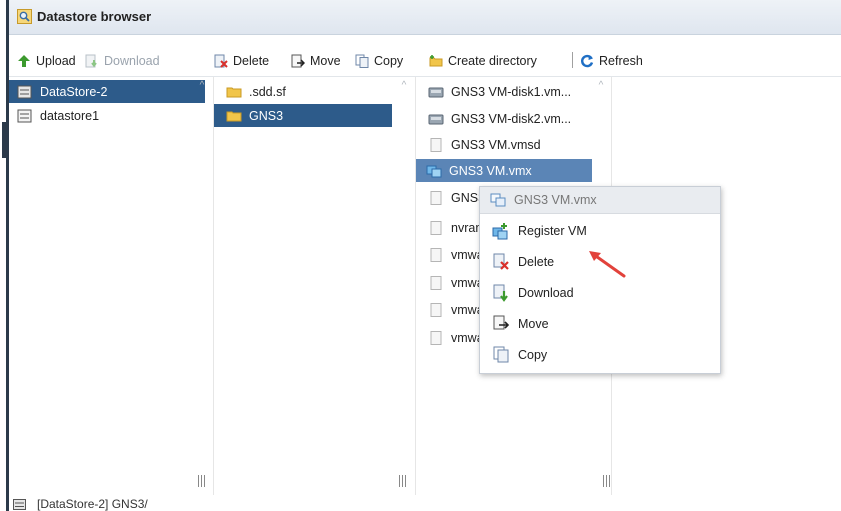  I want to click on download-label: Download, so click(132, 61).